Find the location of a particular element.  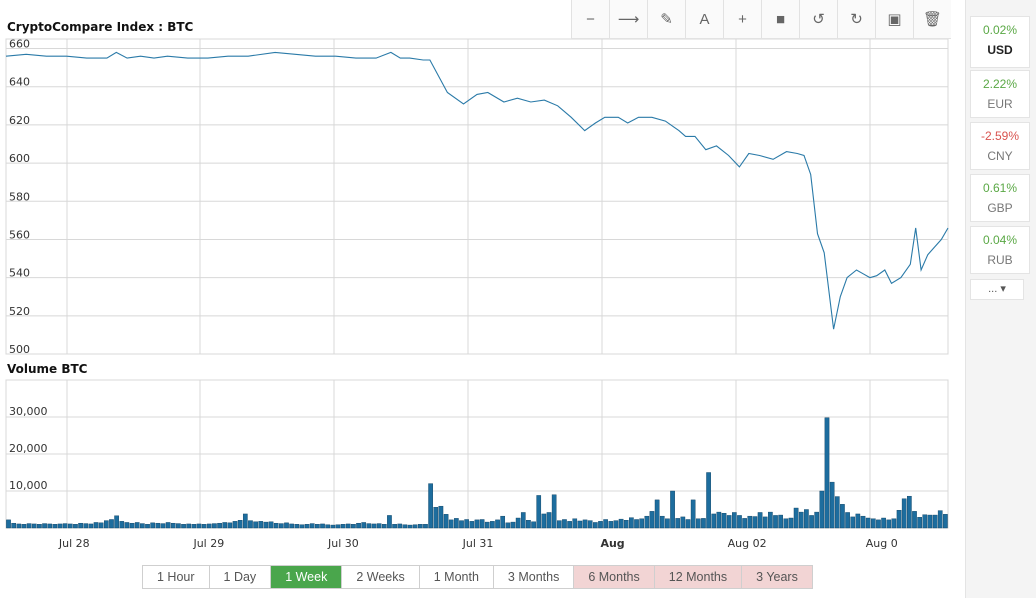

range-1-day-button: 1 Day is located at coordinates (240, 577).